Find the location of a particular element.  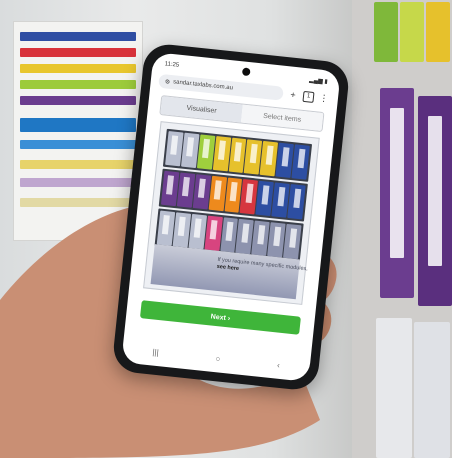

new-tab-button: + is located at coordinates (293, 94).